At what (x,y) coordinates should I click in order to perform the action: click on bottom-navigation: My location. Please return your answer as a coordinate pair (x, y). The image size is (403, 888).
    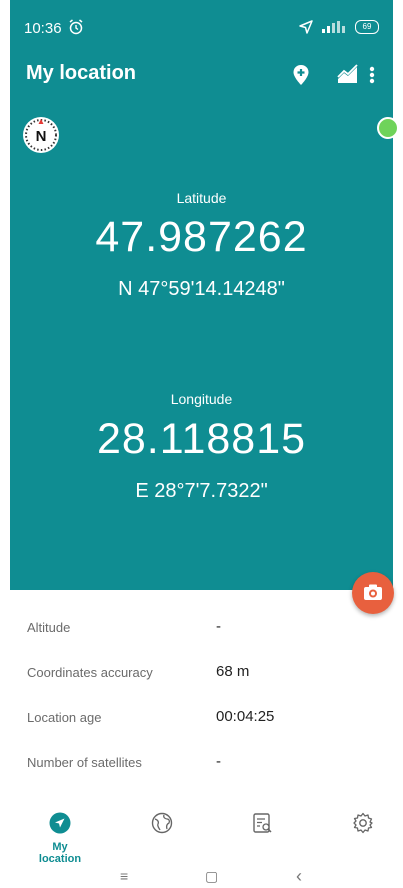
    Looking at the image, I should click on (201, 832).